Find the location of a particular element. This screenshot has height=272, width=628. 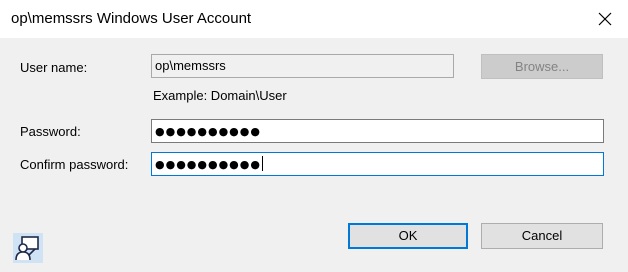

password-field: ●●●●●●●●●● is located at coordinates (377, 131).